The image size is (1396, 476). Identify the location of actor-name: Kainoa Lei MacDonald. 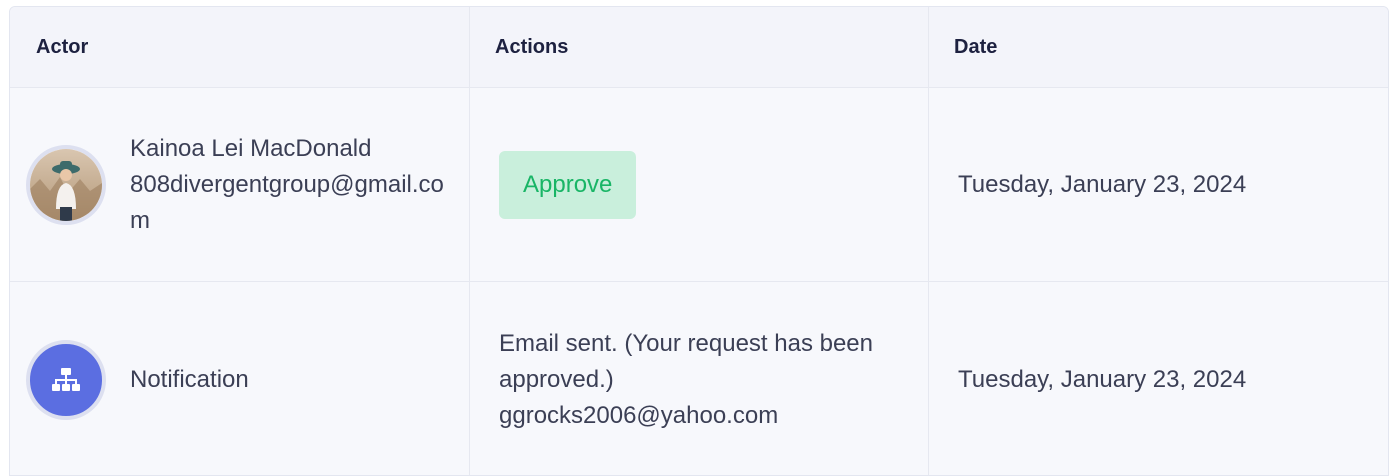
(251, 148).